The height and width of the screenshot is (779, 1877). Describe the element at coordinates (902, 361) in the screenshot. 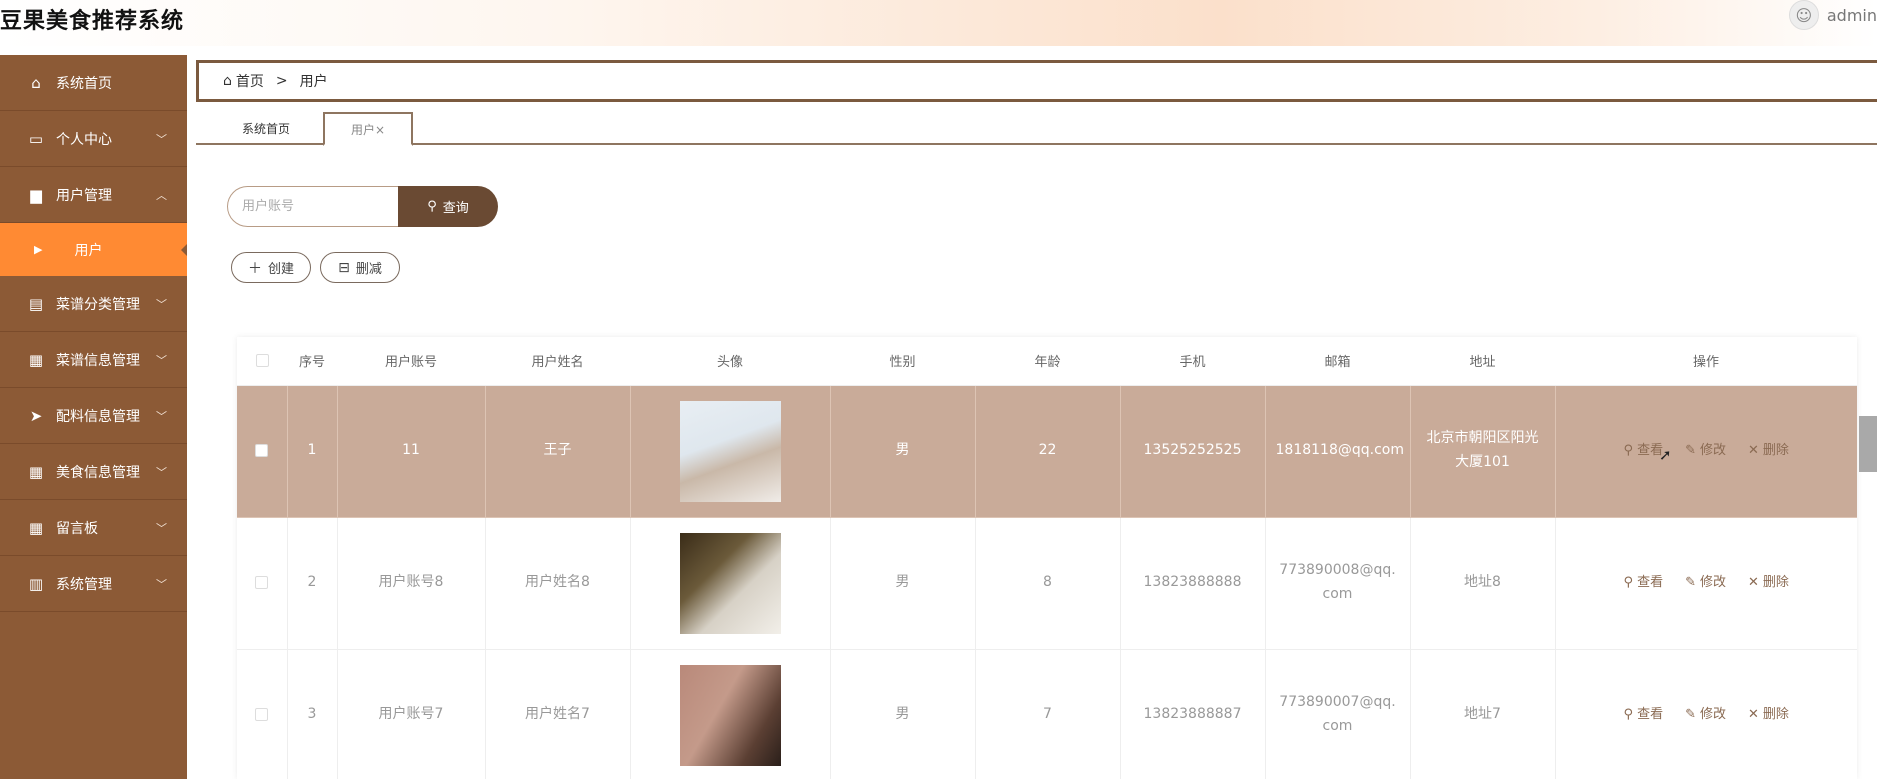

I see `column-header: 性别` at that location.